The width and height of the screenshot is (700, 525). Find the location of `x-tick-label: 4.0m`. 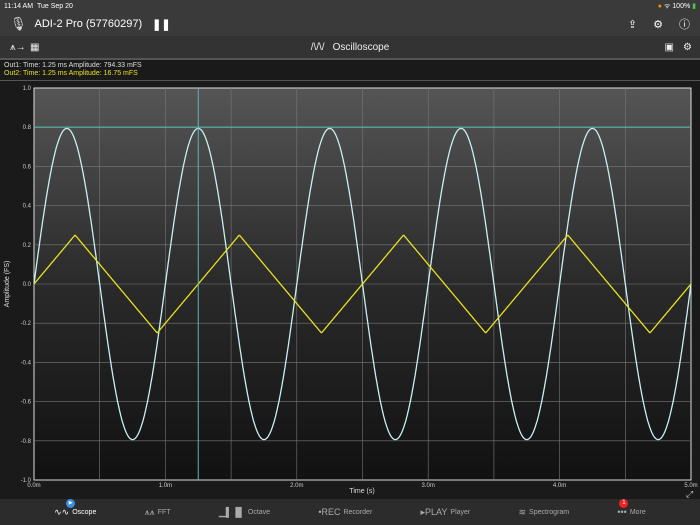

x-tick-label: 4.0m is located at coordinates (559, 486).